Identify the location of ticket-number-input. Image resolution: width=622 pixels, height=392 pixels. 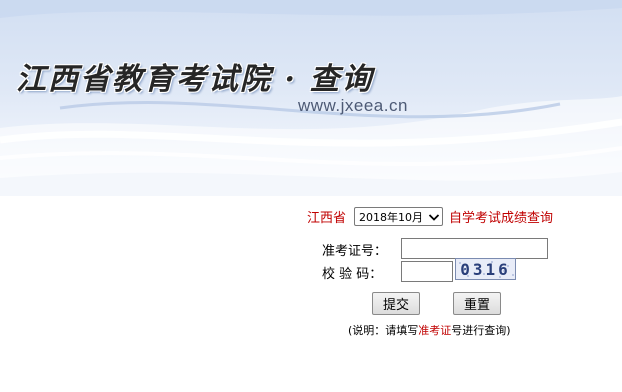
(474, 248).